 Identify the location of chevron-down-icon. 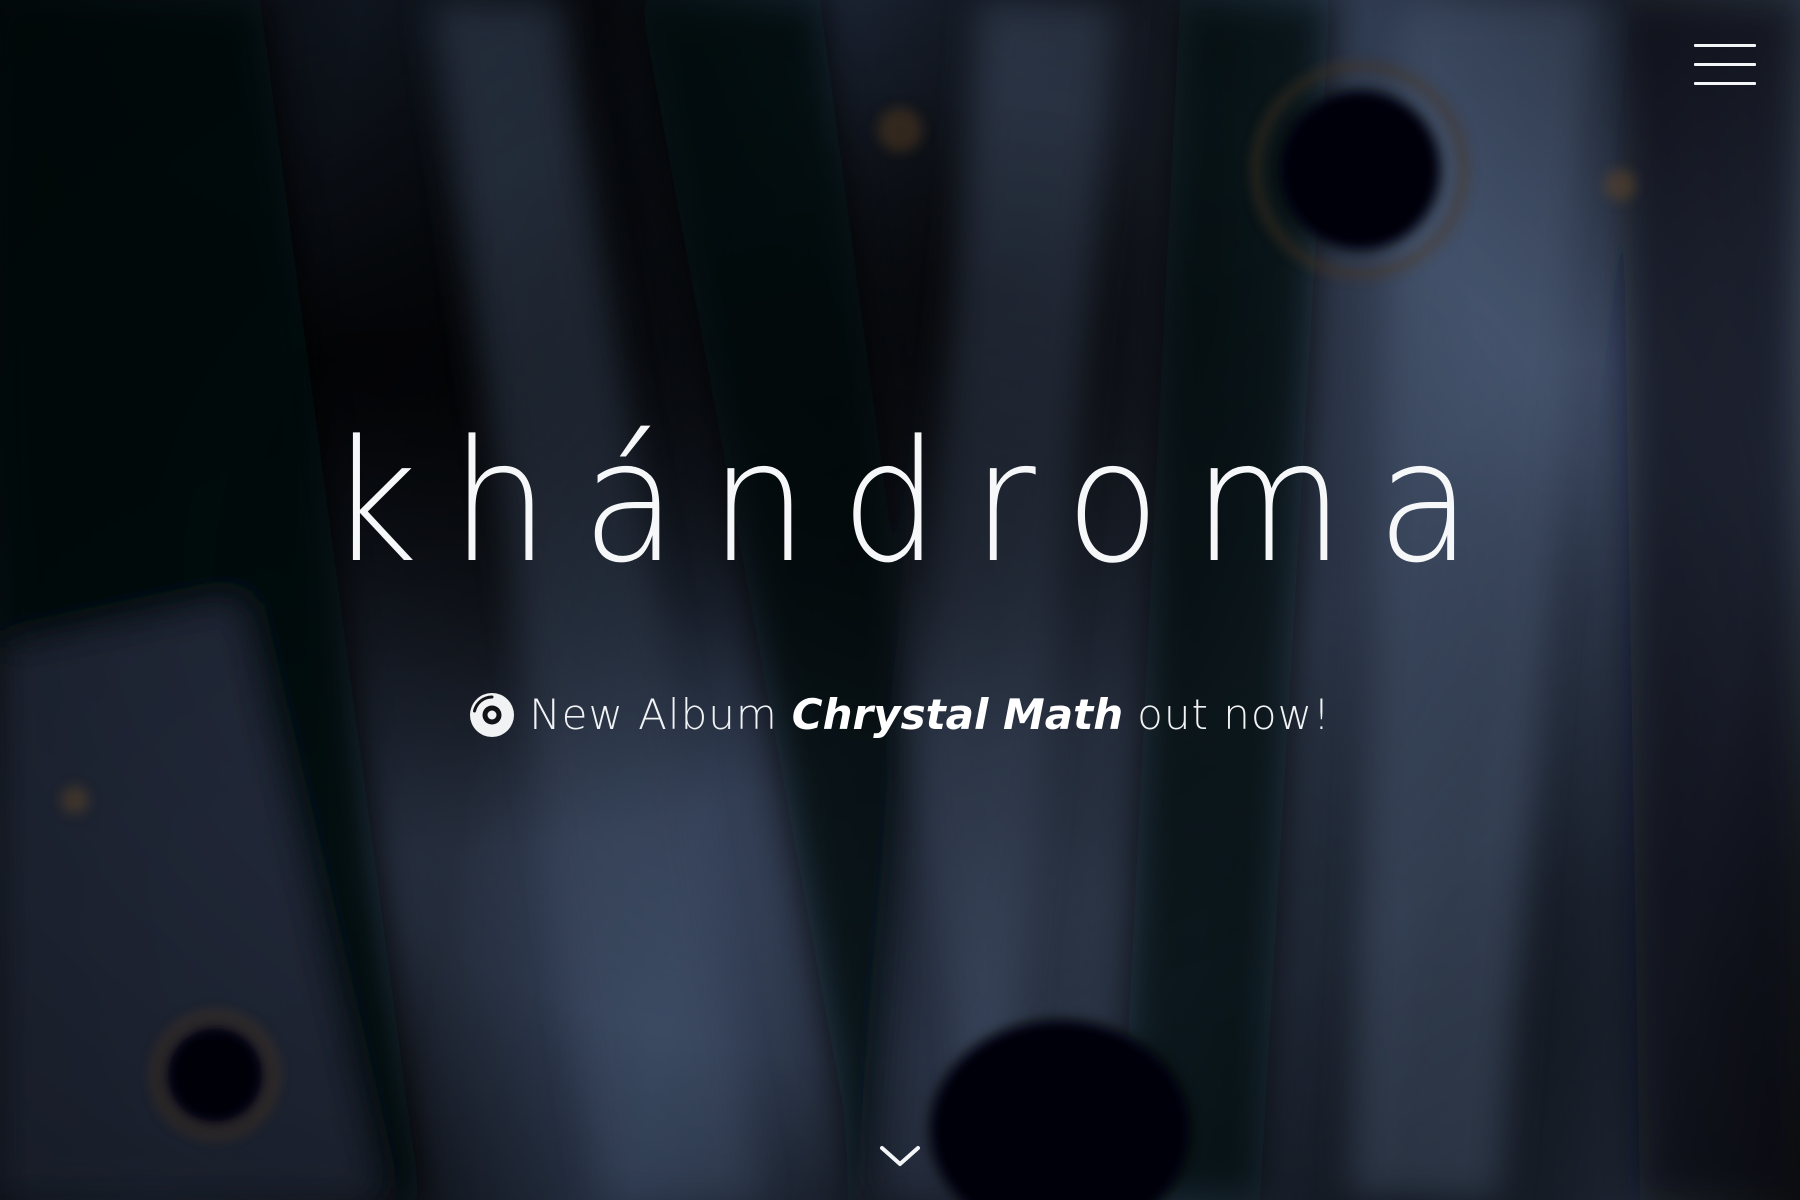
(900, 1156).